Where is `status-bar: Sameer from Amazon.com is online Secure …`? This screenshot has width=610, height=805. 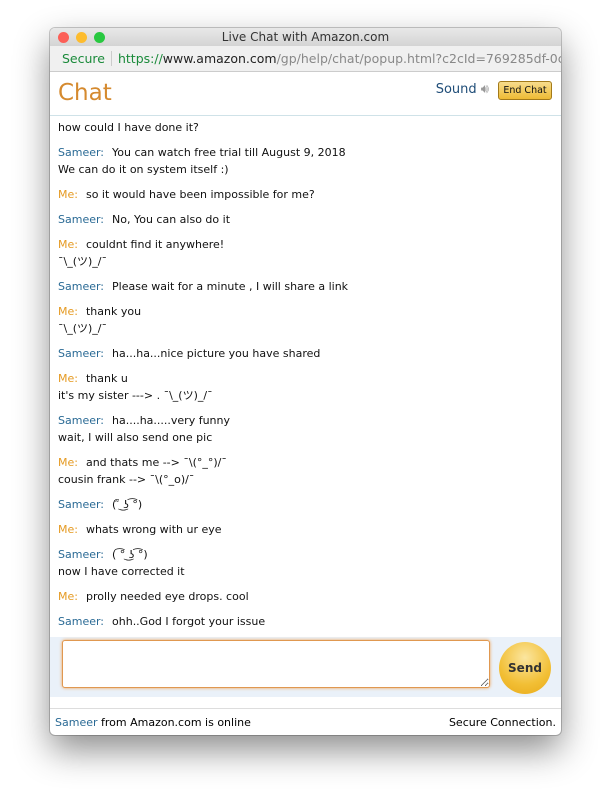
status-bar: Sameer from Amazon.com is online Secure … is located at coordinates (305, 721).